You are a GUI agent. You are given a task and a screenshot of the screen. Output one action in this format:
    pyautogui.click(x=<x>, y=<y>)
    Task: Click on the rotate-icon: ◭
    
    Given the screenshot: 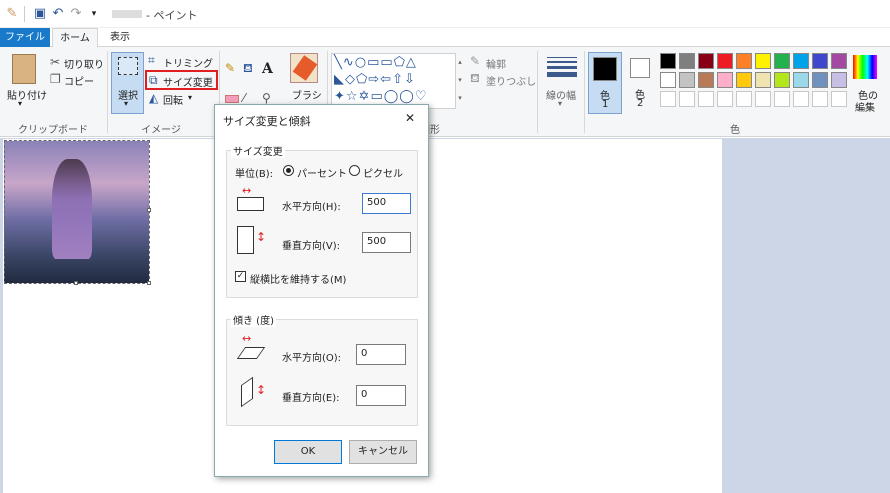 What is the action you would take?
    pyautogui.click(x=154, y=98)
    